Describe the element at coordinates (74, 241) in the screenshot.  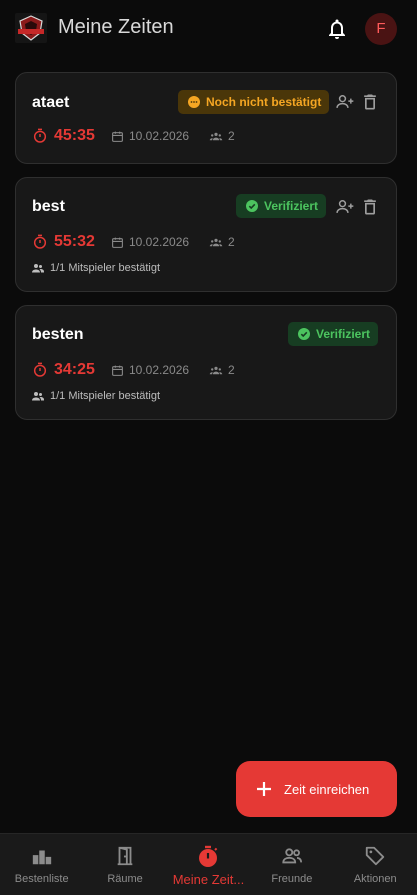
I see `time-value: 55:32` at that location.